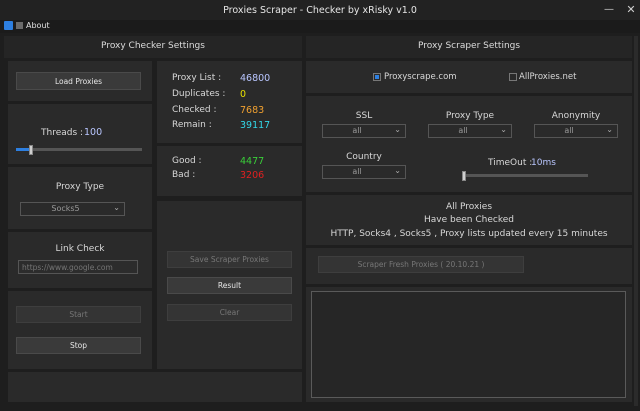  Describe the element at coordinates (420, 77) in the screenshot. I see `proxyscrape-label: Proxyscrape.com` at that location.